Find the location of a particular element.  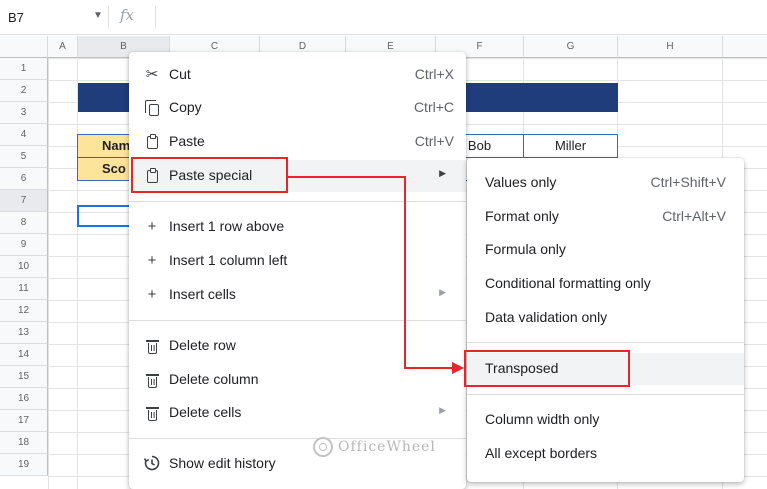

annotation-arrow is located at coordinates (376, 275).